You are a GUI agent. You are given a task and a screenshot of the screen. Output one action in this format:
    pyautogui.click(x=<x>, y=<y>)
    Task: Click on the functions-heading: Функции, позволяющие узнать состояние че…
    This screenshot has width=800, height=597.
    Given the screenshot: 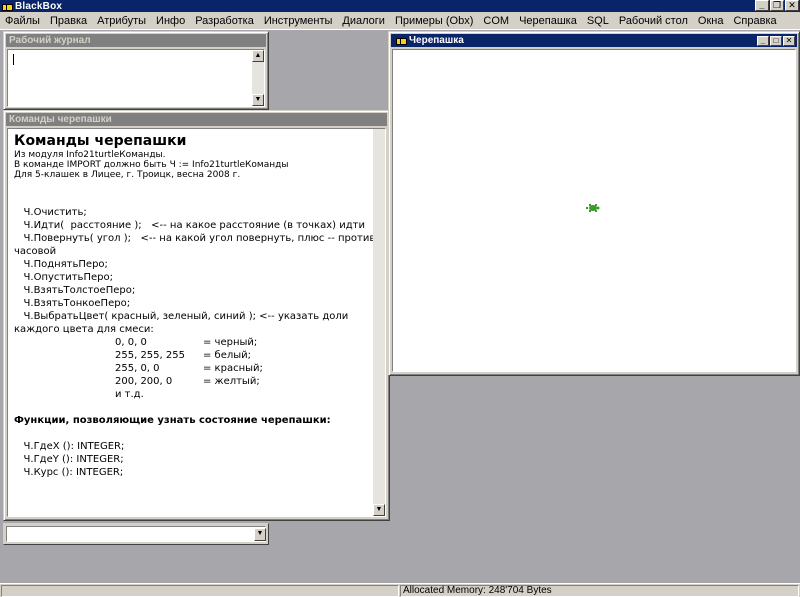 What is the action you would take?
    pyautogui.click(x=172, y=420)
    